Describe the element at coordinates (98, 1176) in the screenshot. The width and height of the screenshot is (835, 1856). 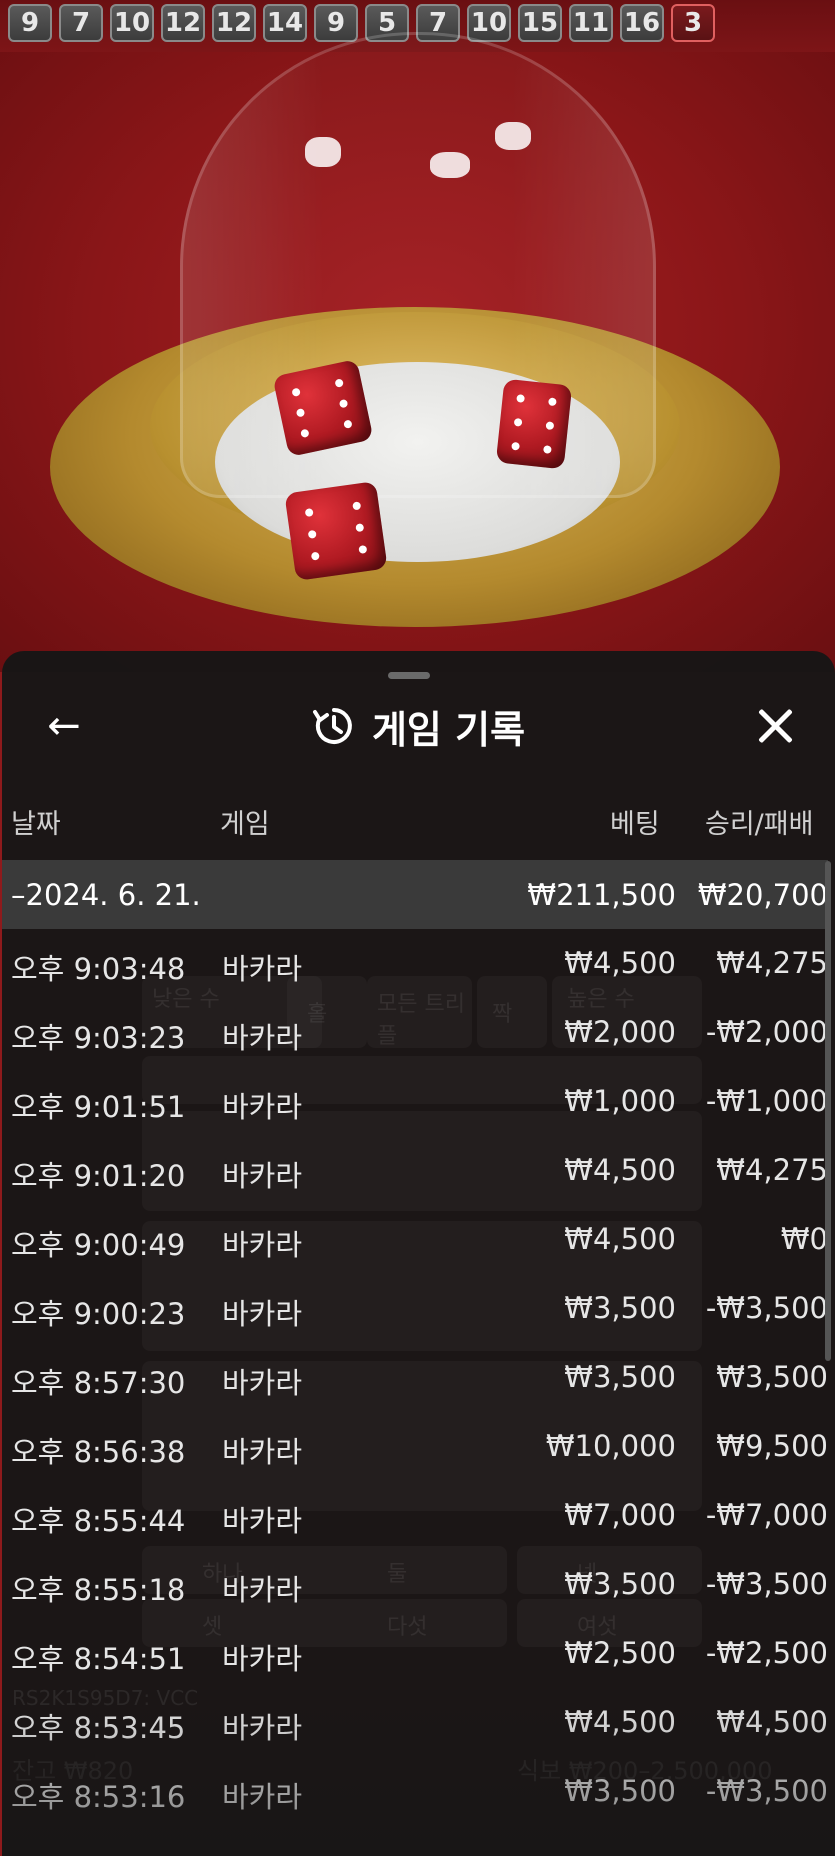
I see `row-time: 오후 9:01:20` at that location.